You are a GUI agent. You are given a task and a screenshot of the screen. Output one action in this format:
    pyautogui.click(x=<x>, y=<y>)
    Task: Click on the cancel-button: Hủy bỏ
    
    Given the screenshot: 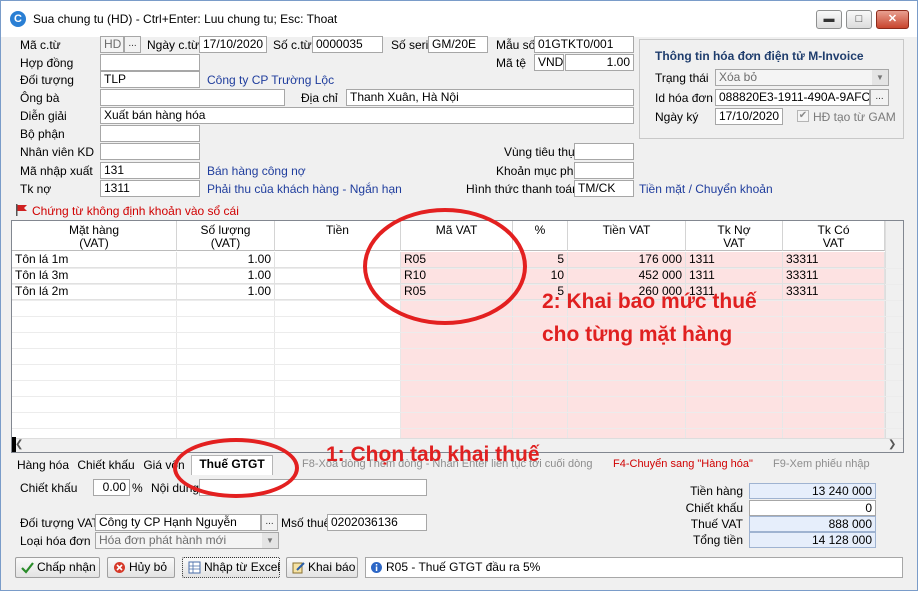 What is the action you would take?
    pyautogui.click(x=141, y=567)
    